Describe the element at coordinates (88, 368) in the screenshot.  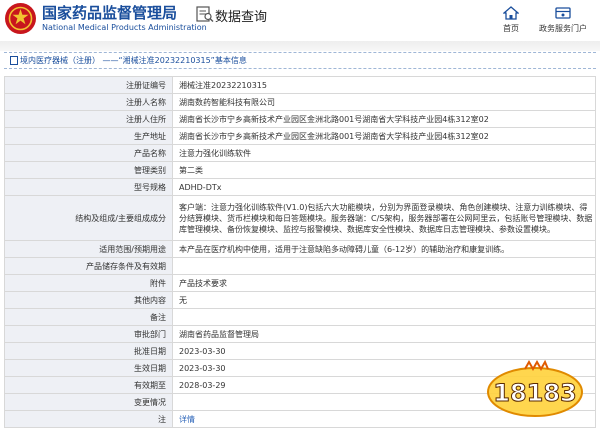
I see `row-label: 生效日期` at that location.